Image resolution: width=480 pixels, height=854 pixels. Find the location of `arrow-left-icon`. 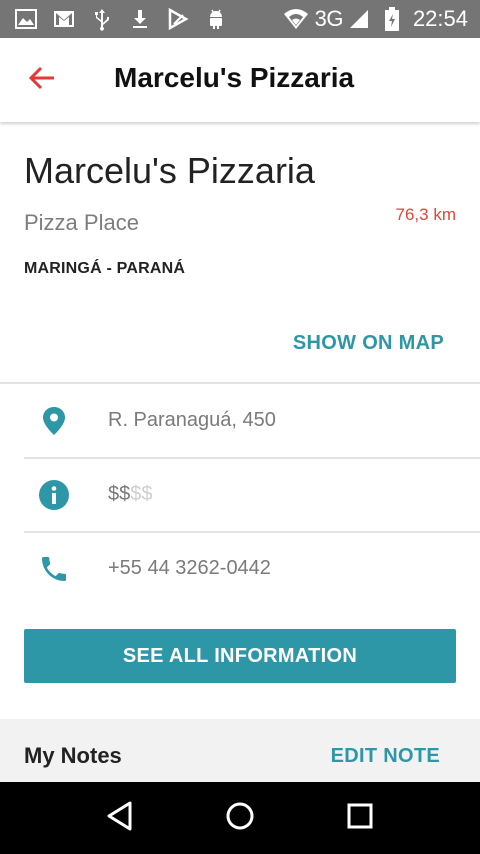

arrow-left-icon is located at coordinates (42, 80).